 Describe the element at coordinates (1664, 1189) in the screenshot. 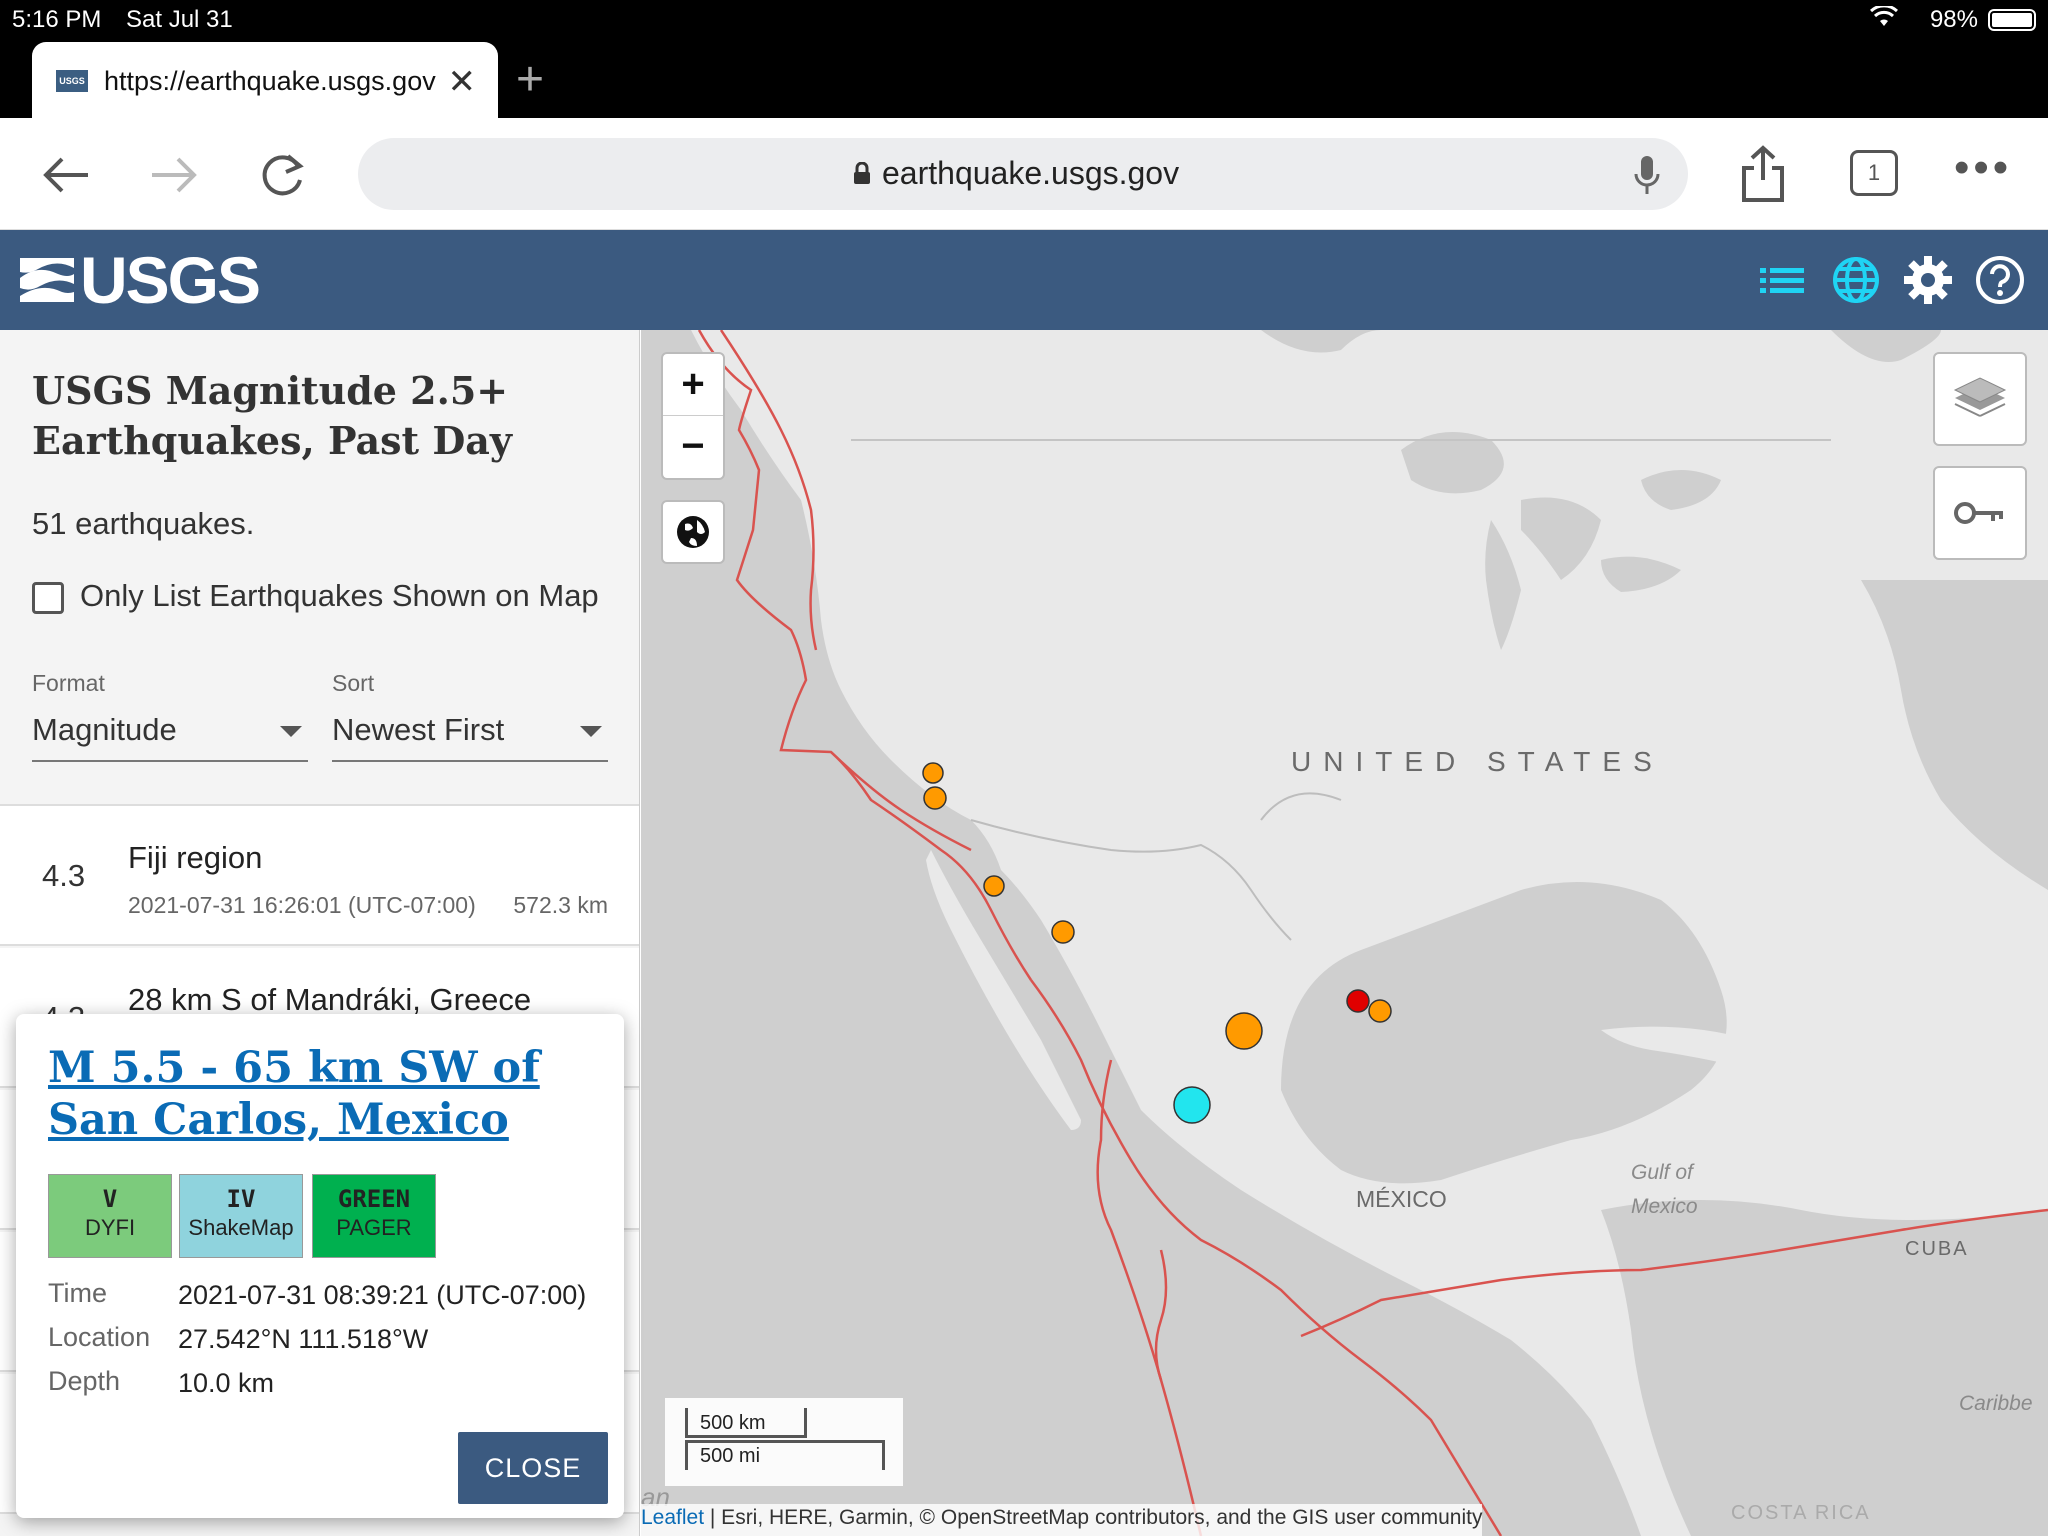

I see `map-label-gulf-of-mexico: Gulf of Mexico` at that location.